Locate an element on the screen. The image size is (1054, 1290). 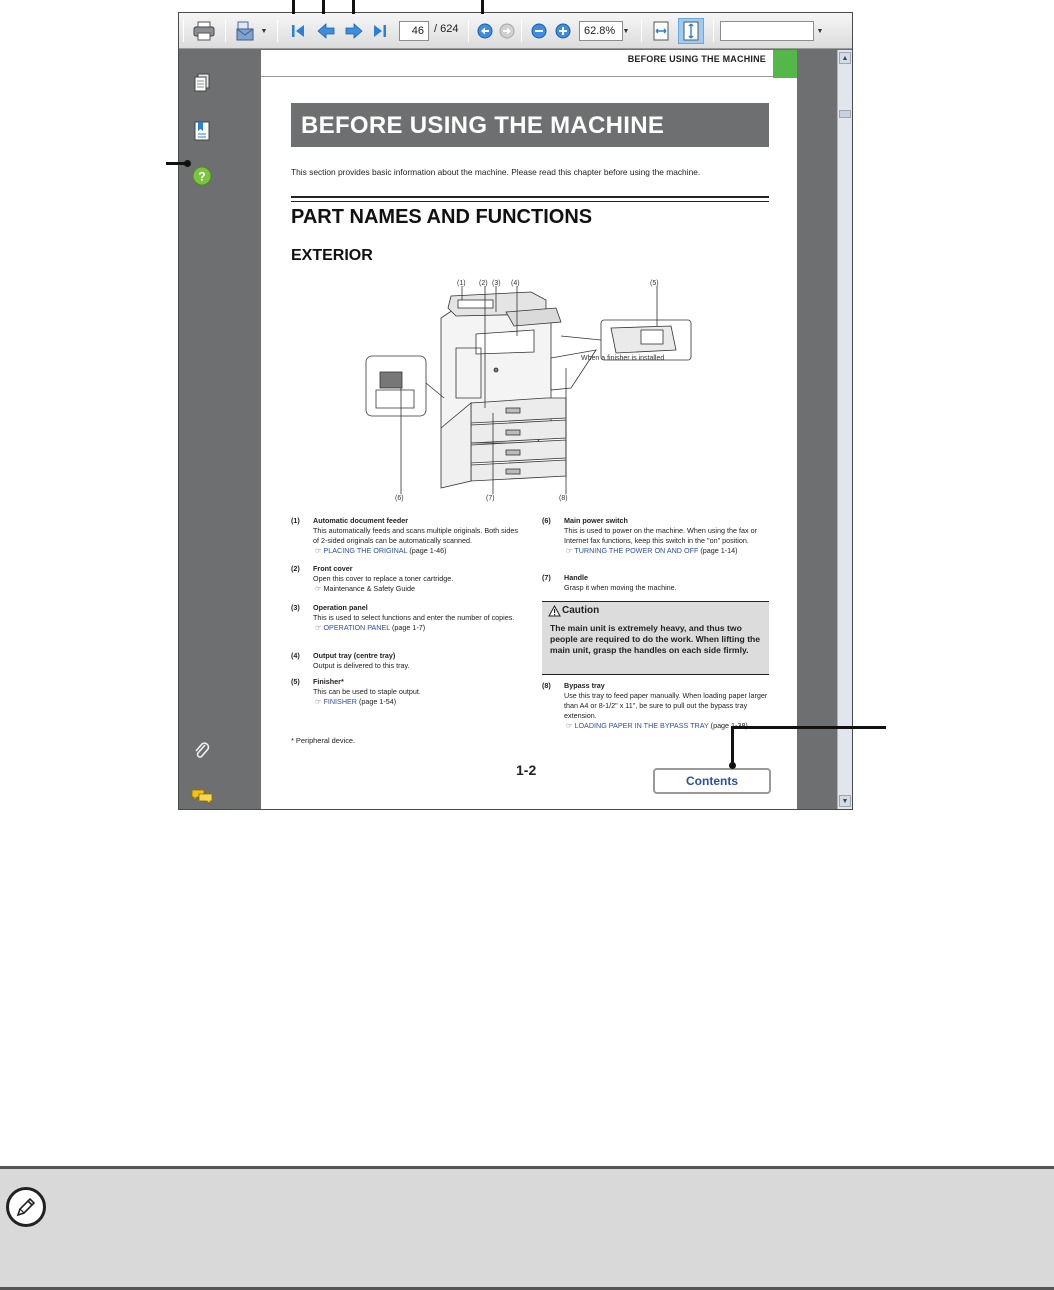
figure-callout: (6) is located at coordinates (399, 498).